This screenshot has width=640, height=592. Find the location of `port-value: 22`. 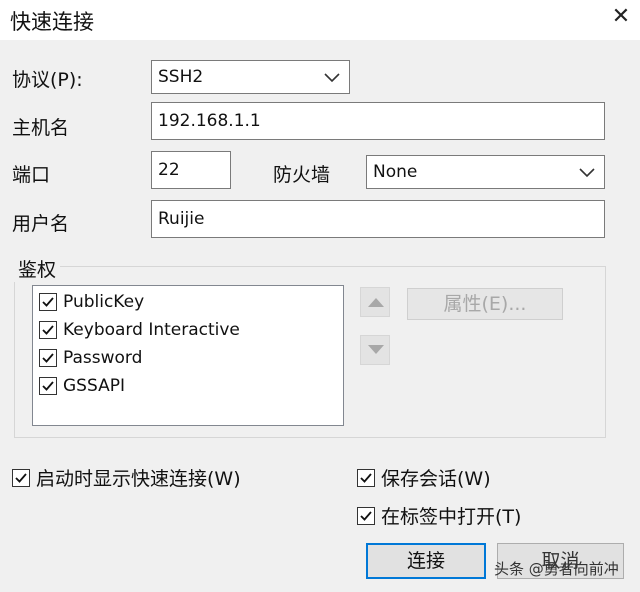

port-value: 22 is located at coordinates (169, 170).